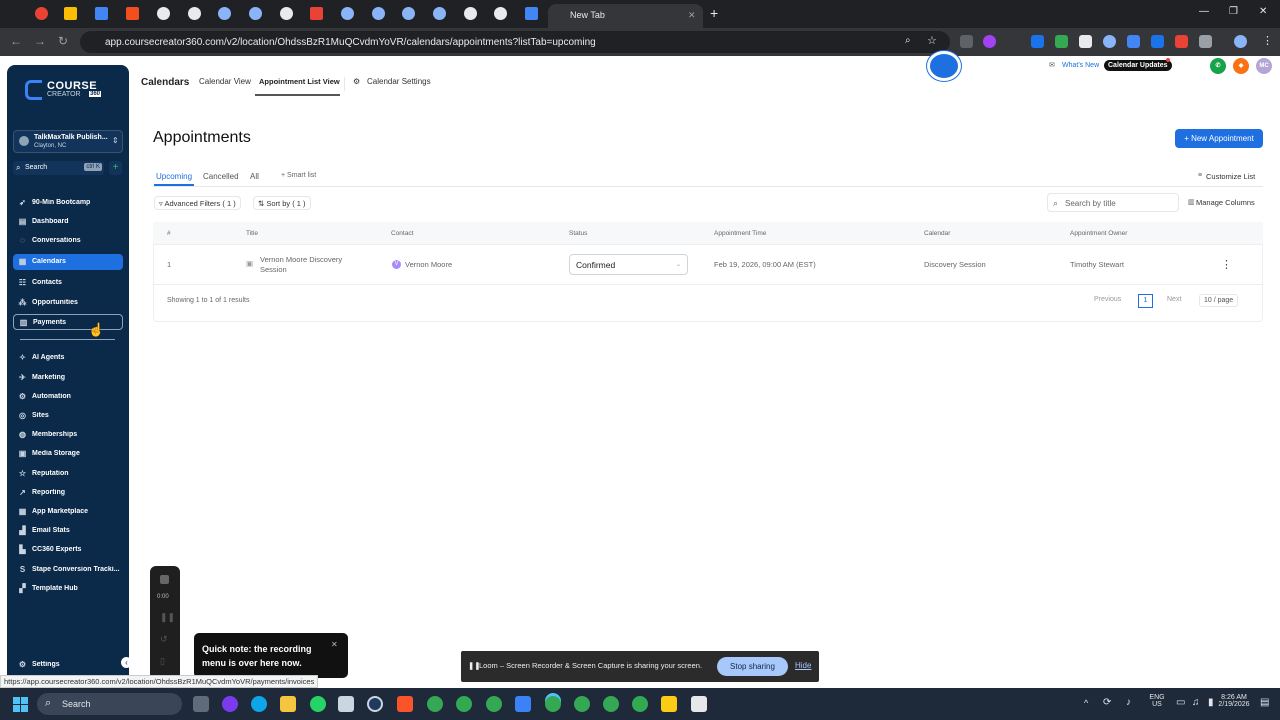 The height and width of the screenshot is (720, 1280). I want to click on sidebar-item-sites: ◎ Sites, so click(68, 416).